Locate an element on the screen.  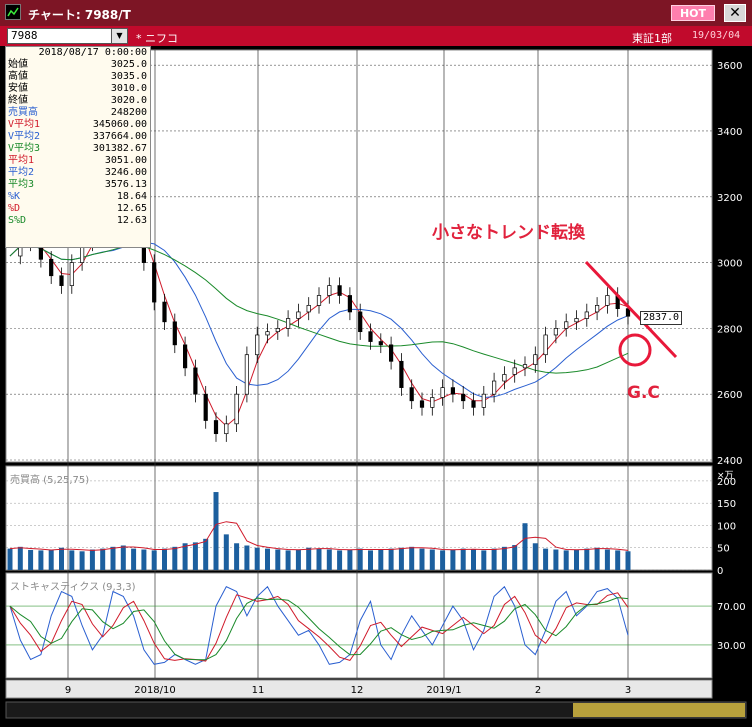
info-row: 安値 3010.0 is located at coordinates (78, 89).